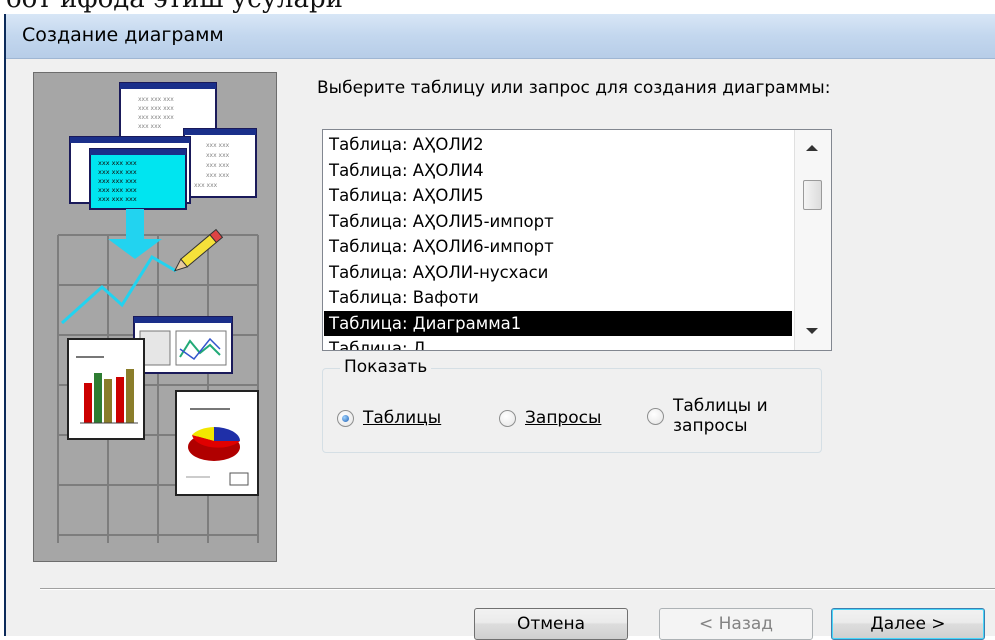  What do you see at coordinates (720, 406) in the screenshot?
I see `radio-label-line1: Таблицы и` at bounding box center [720, 406].